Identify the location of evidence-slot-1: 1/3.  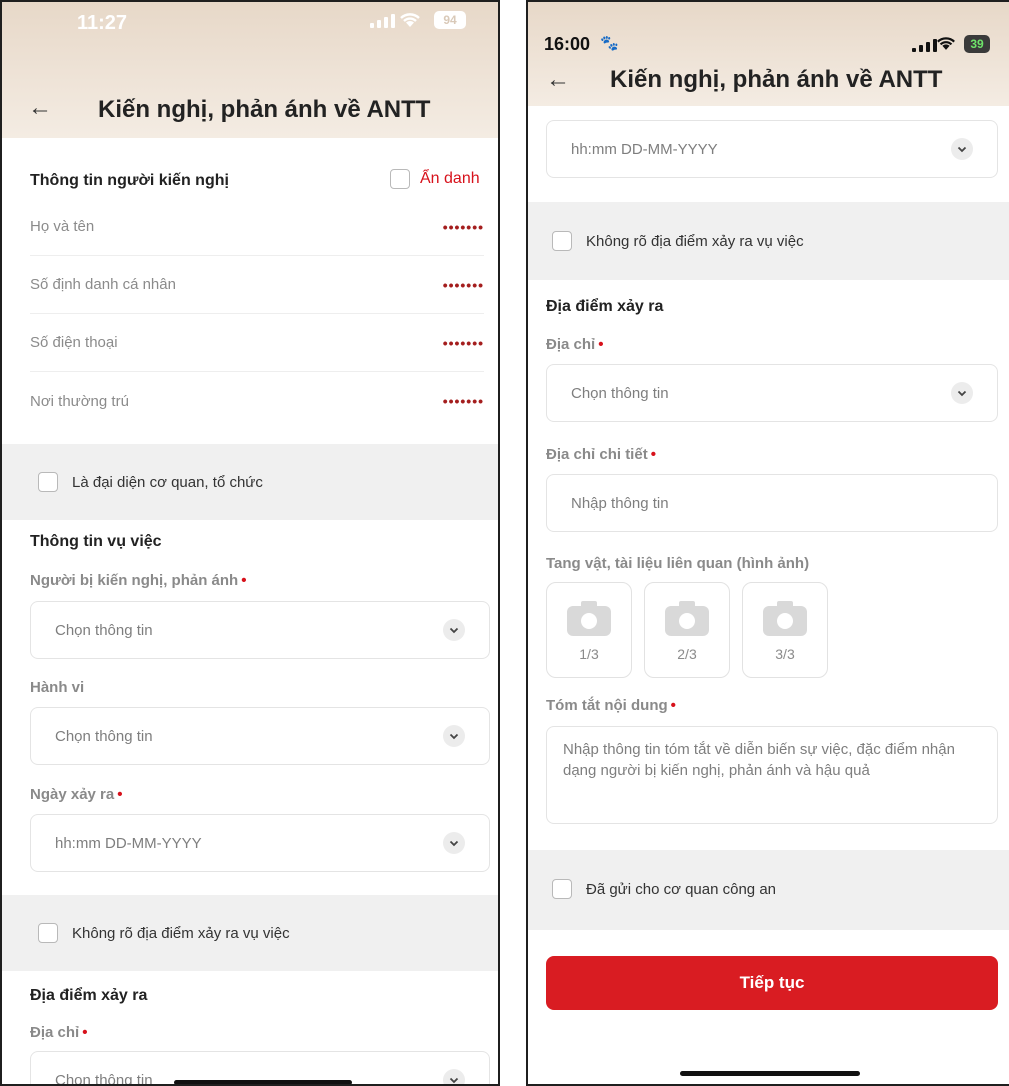
(589, 630).